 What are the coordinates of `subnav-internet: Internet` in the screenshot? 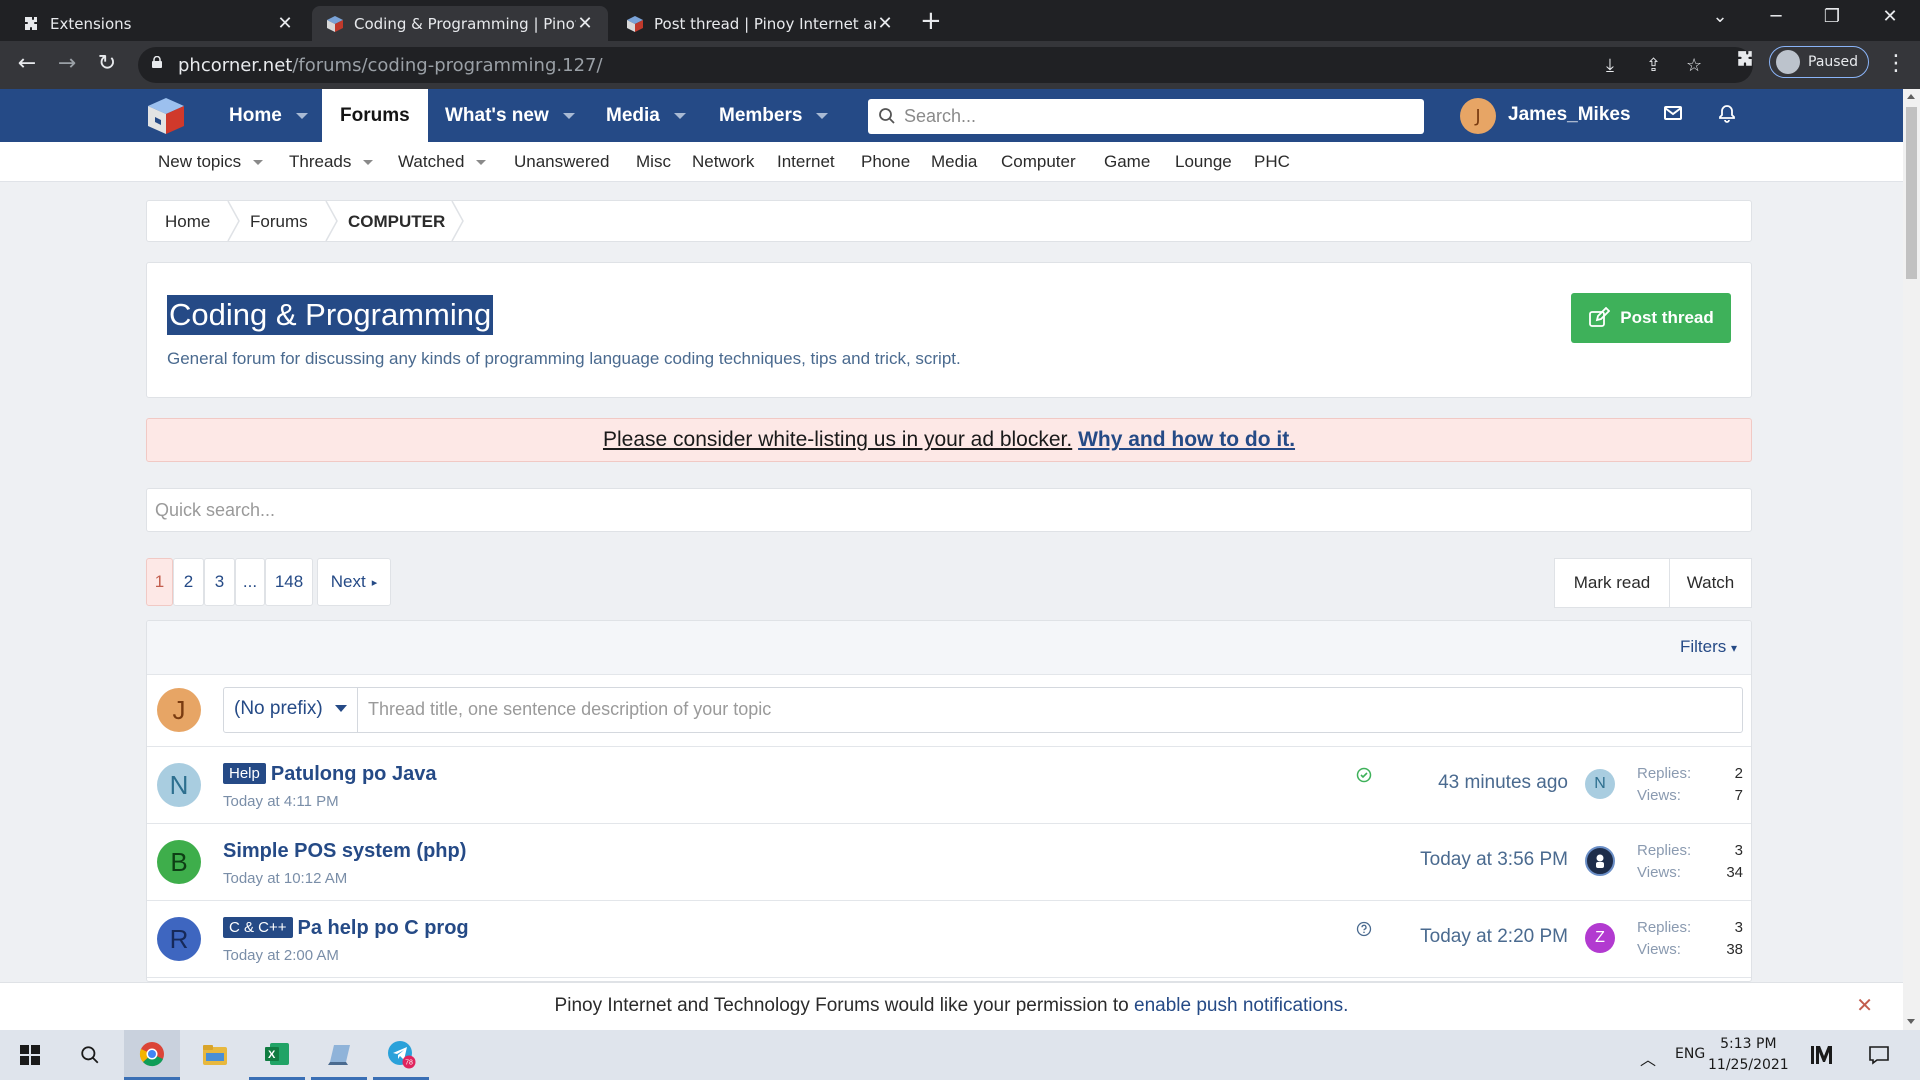 It's located at (806, 162).